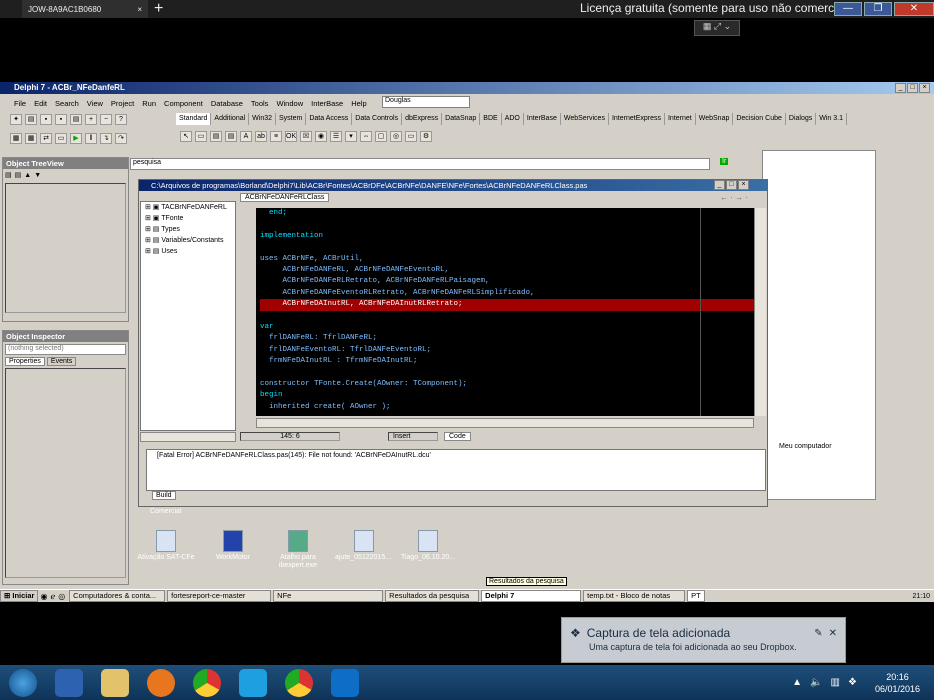 The width and height of the screenshot is (934, 700). I want to click on volume-icon: 🔈, so click(816, 682).